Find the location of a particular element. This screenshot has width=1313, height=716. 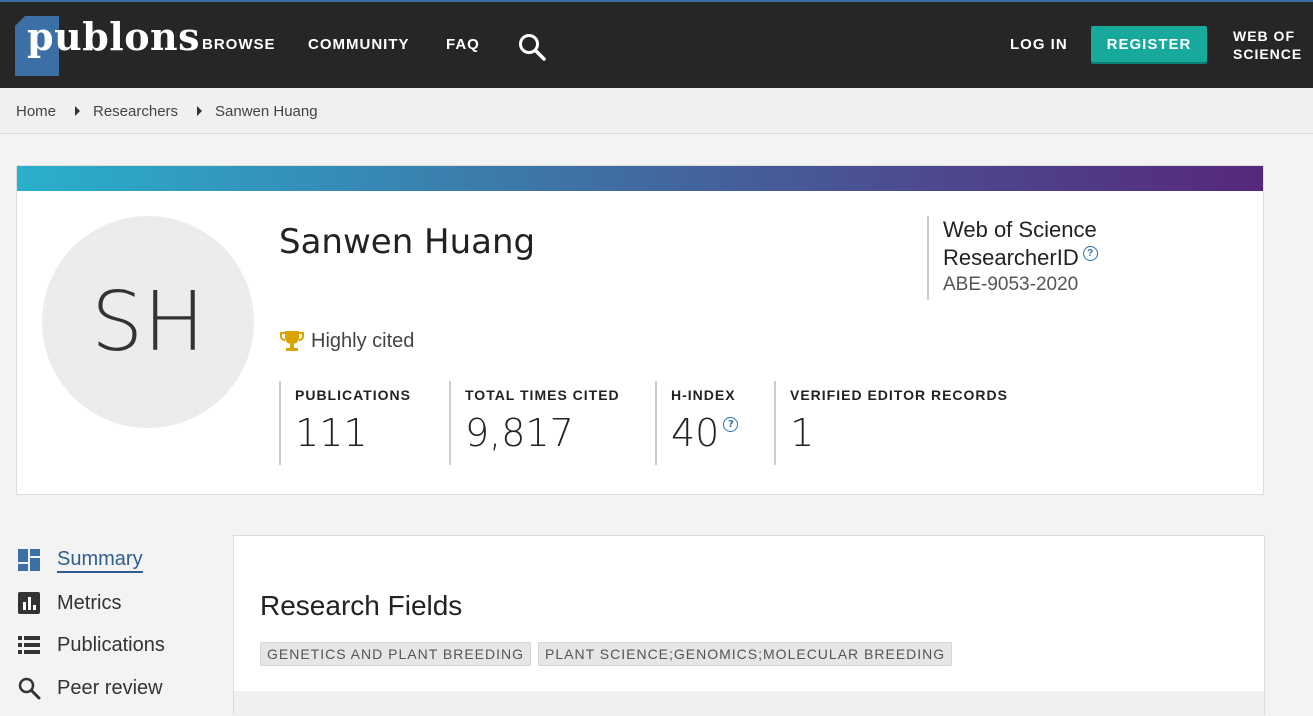

trophy-icon is located at coordinates (292, 341).